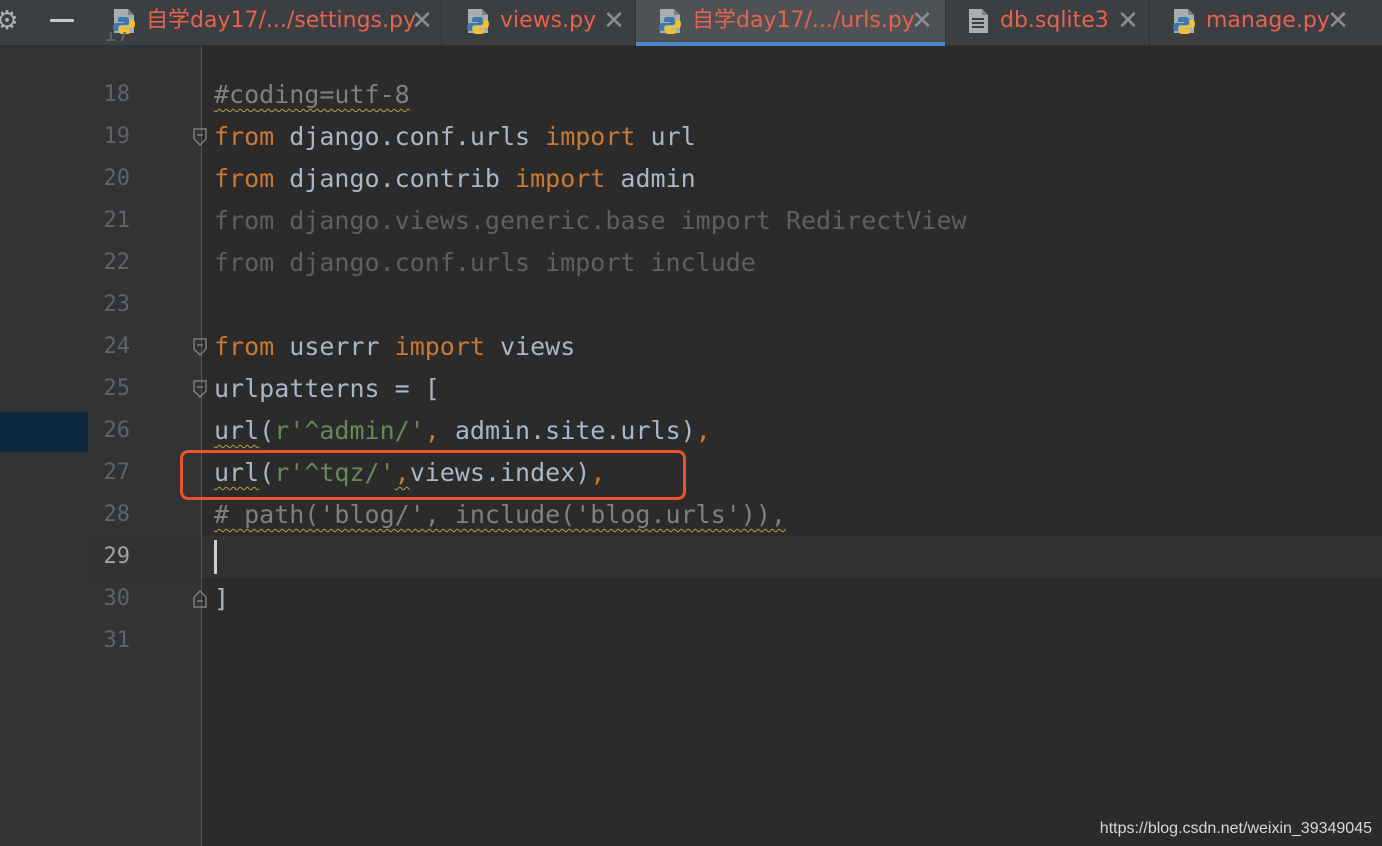  What do you see at coordinates (1054, 20) in the screenshot?
I see `tab-label: db.sqlite3` at bounding box center [1054, 20].